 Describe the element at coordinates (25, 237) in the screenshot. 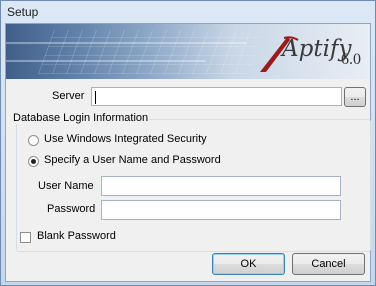

I see `blank-password-checkbox` at that location.